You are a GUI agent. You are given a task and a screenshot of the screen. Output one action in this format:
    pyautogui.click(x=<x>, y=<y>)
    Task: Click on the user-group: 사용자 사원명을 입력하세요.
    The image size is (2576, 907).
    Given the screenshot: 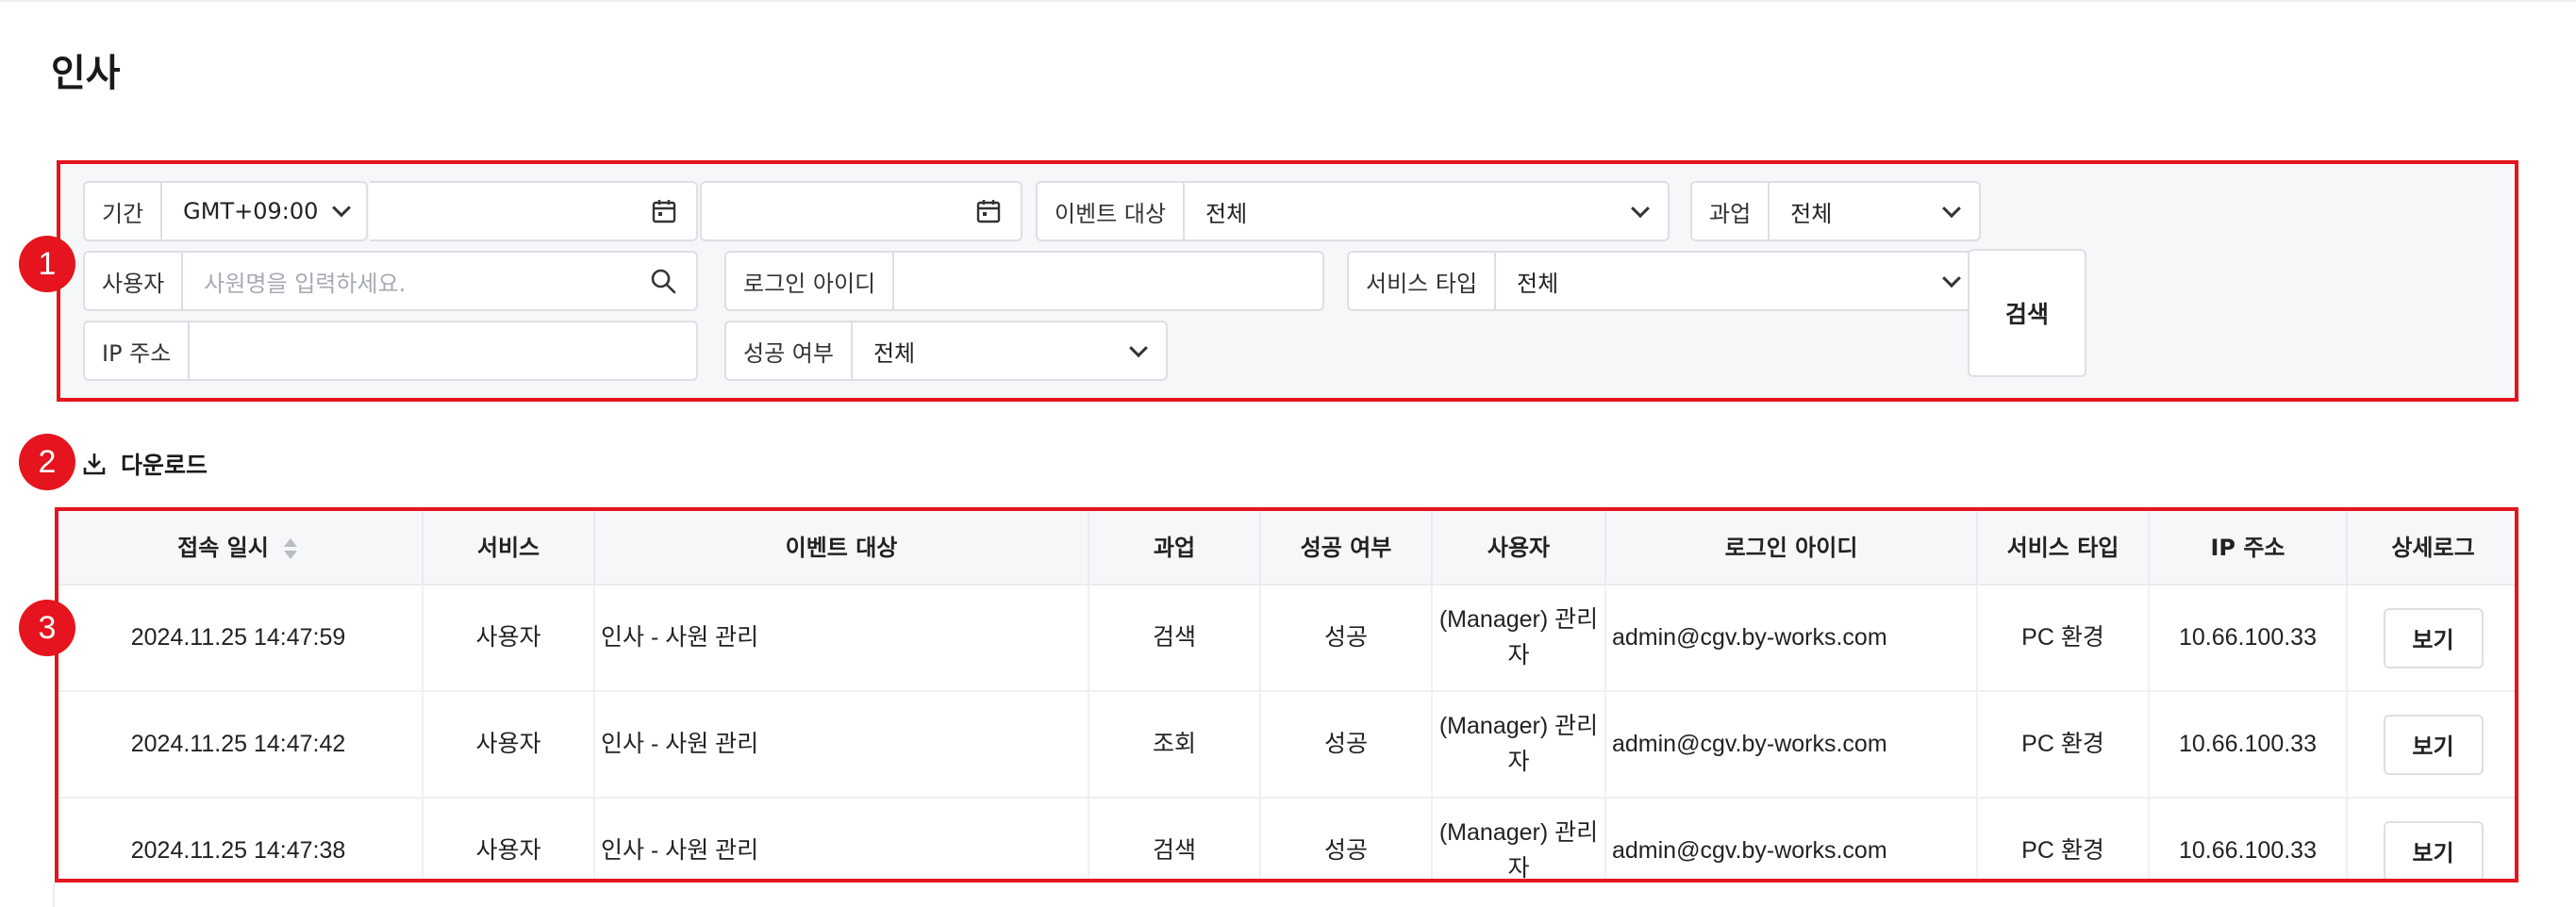 What is the action you would take?
    pyautogui.click(x=390, y=281)
    